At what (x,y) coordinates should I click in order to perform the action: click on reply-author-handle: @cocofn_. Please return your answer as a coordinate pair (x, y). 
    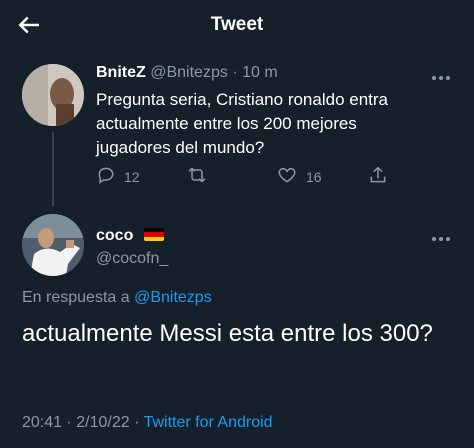
    Looking at the image, I should click on (132, 259).